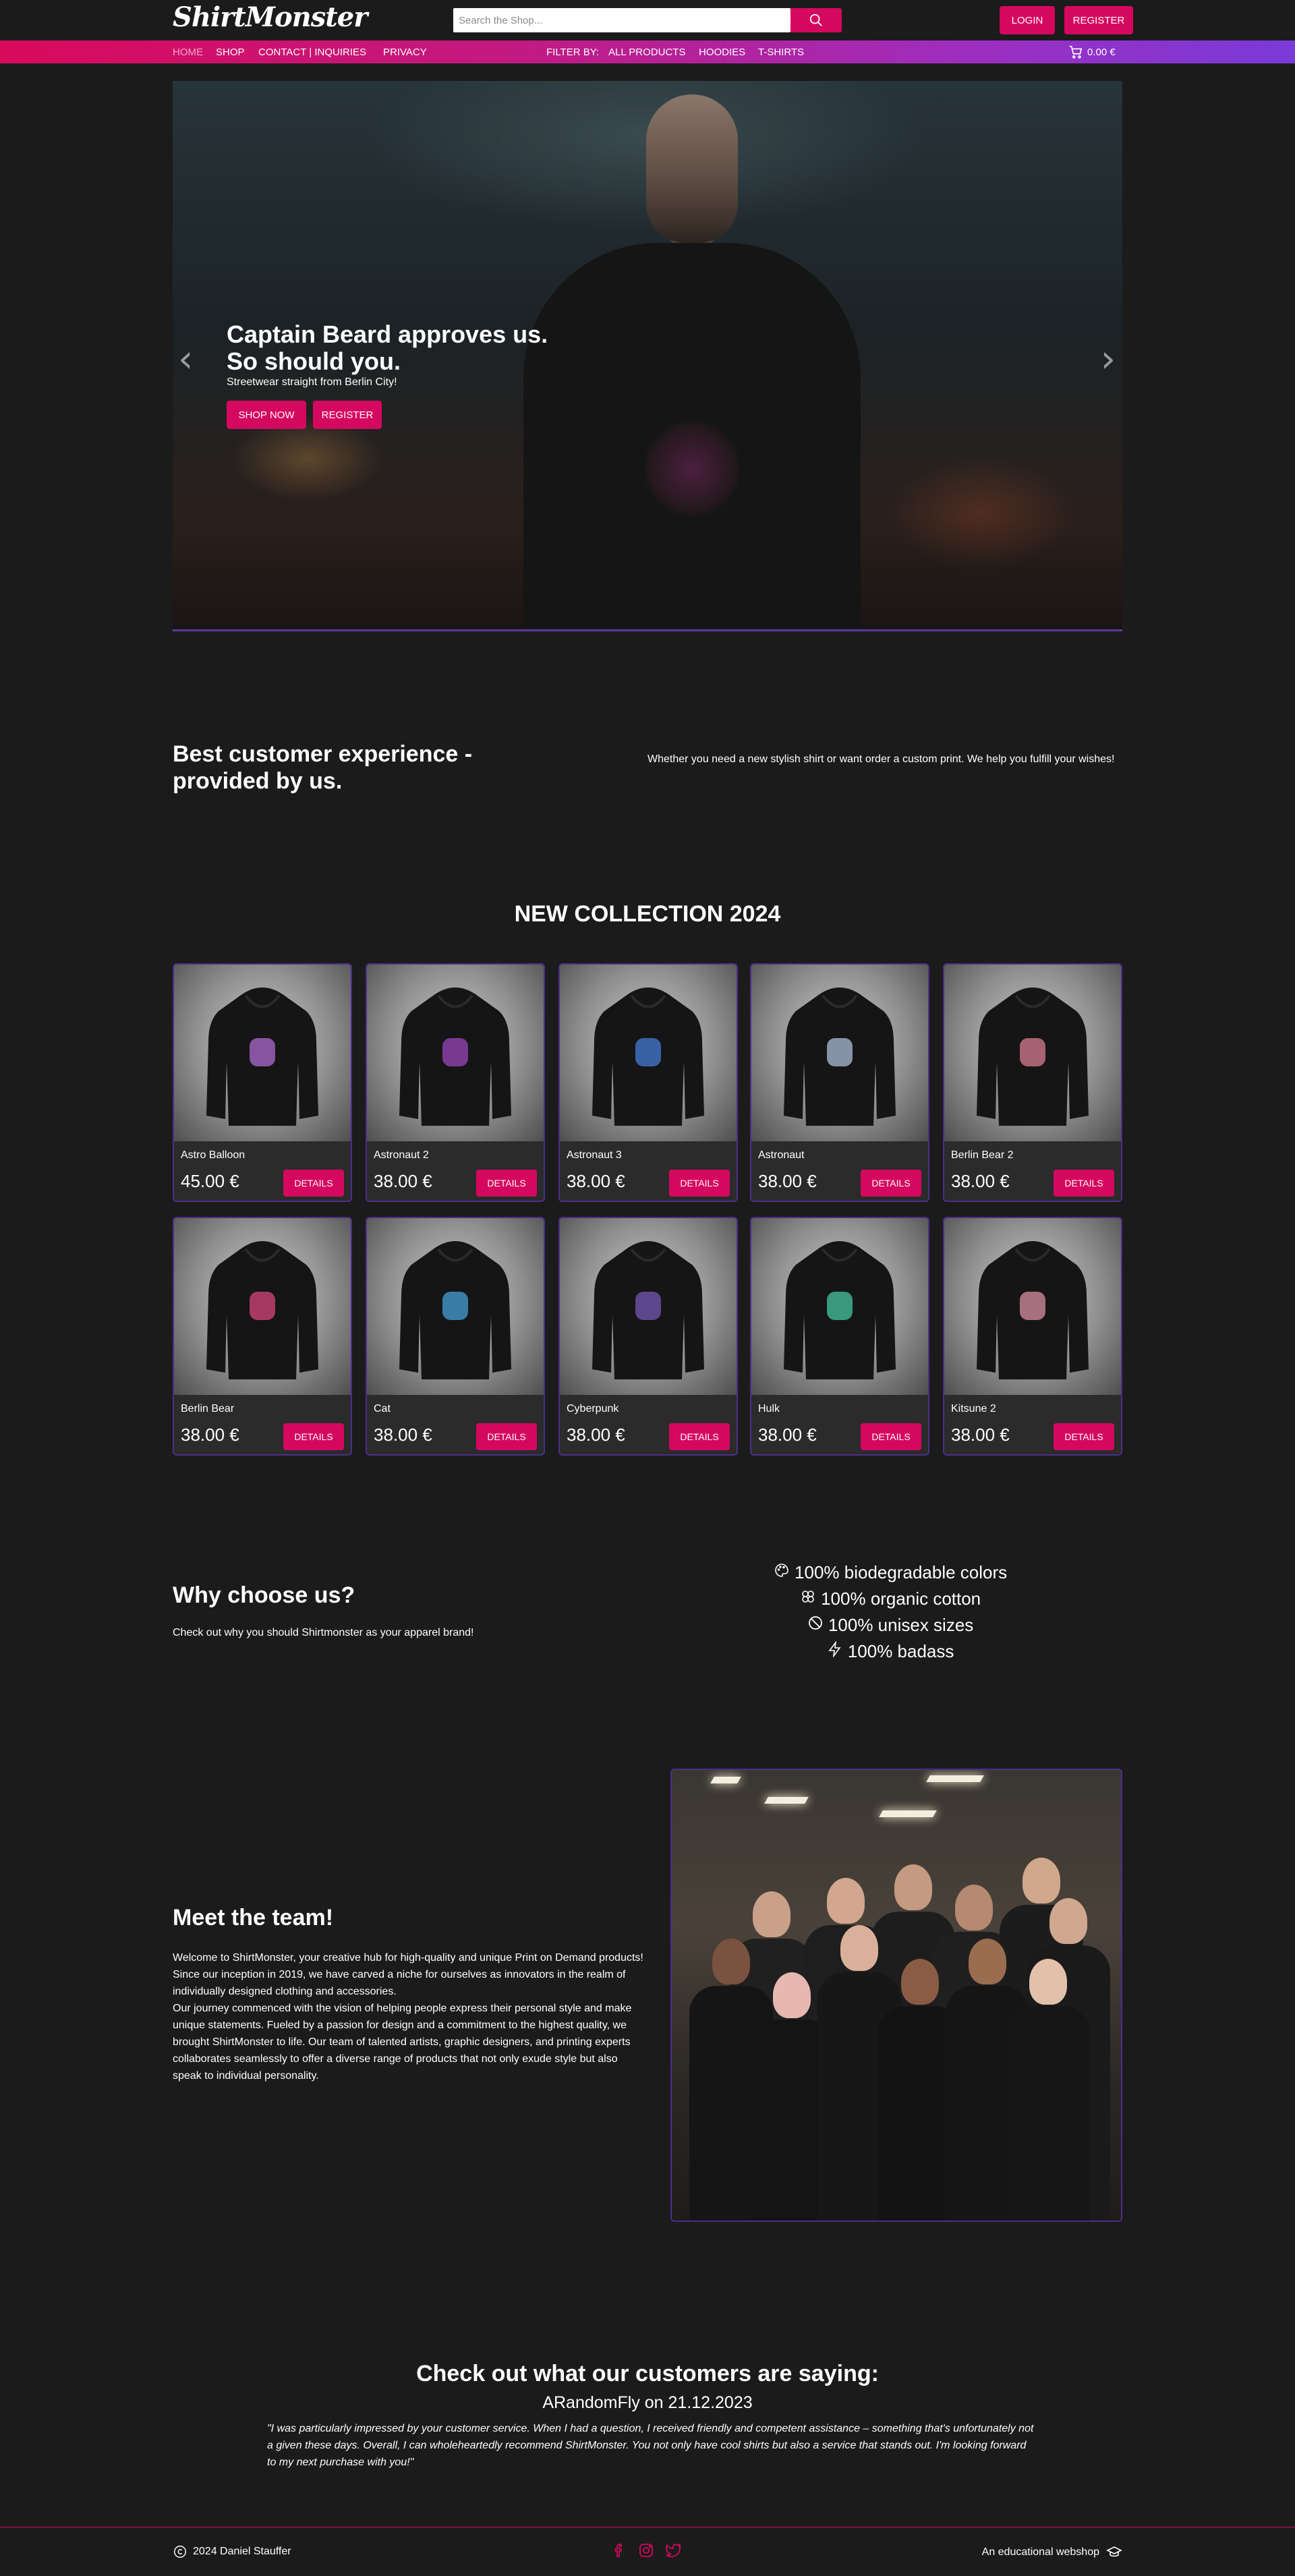 This screenshot has height=2576, width=1295. Describe the element at coordinates (901, 1625) in the screenshot. I see `why-point-text: 100% unisex sizes` at that location.